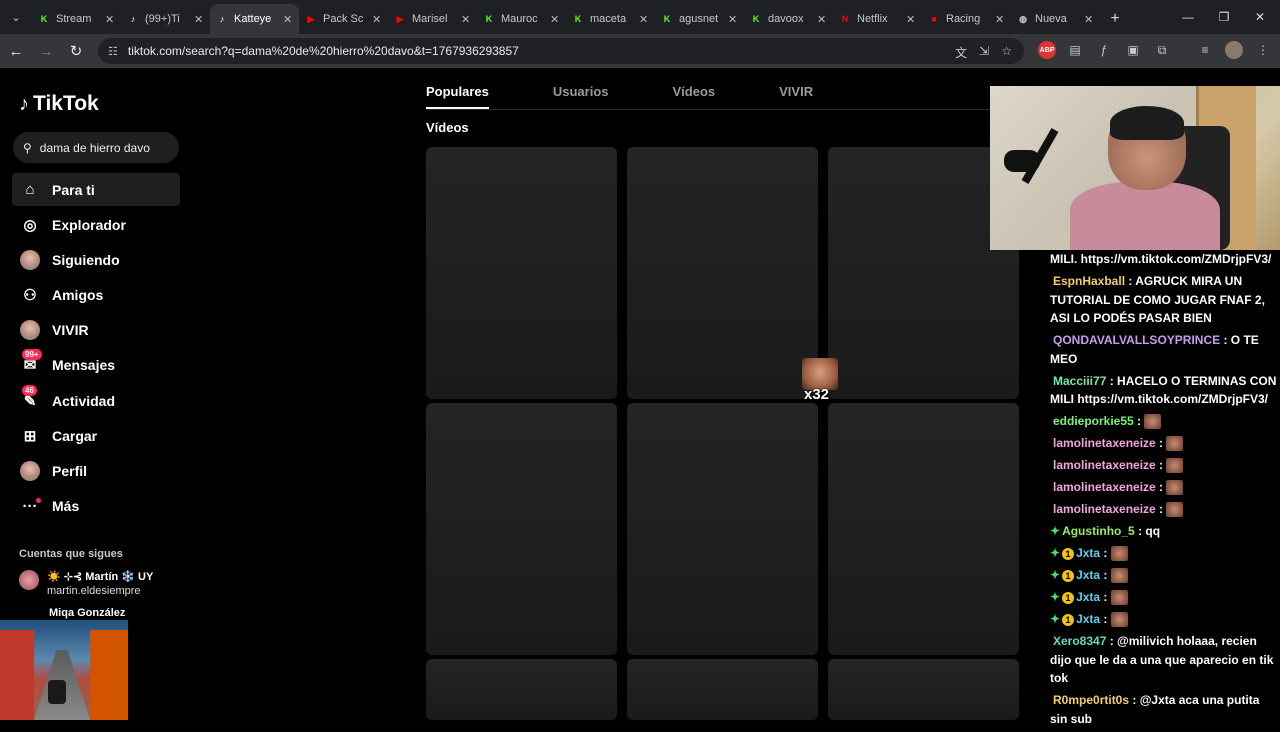 This screenshot has width=1280, height=732. Describe the element at coordinates (96, 506) in the screenshot. I see `sidebar-item-más: ··· Más` at that location.